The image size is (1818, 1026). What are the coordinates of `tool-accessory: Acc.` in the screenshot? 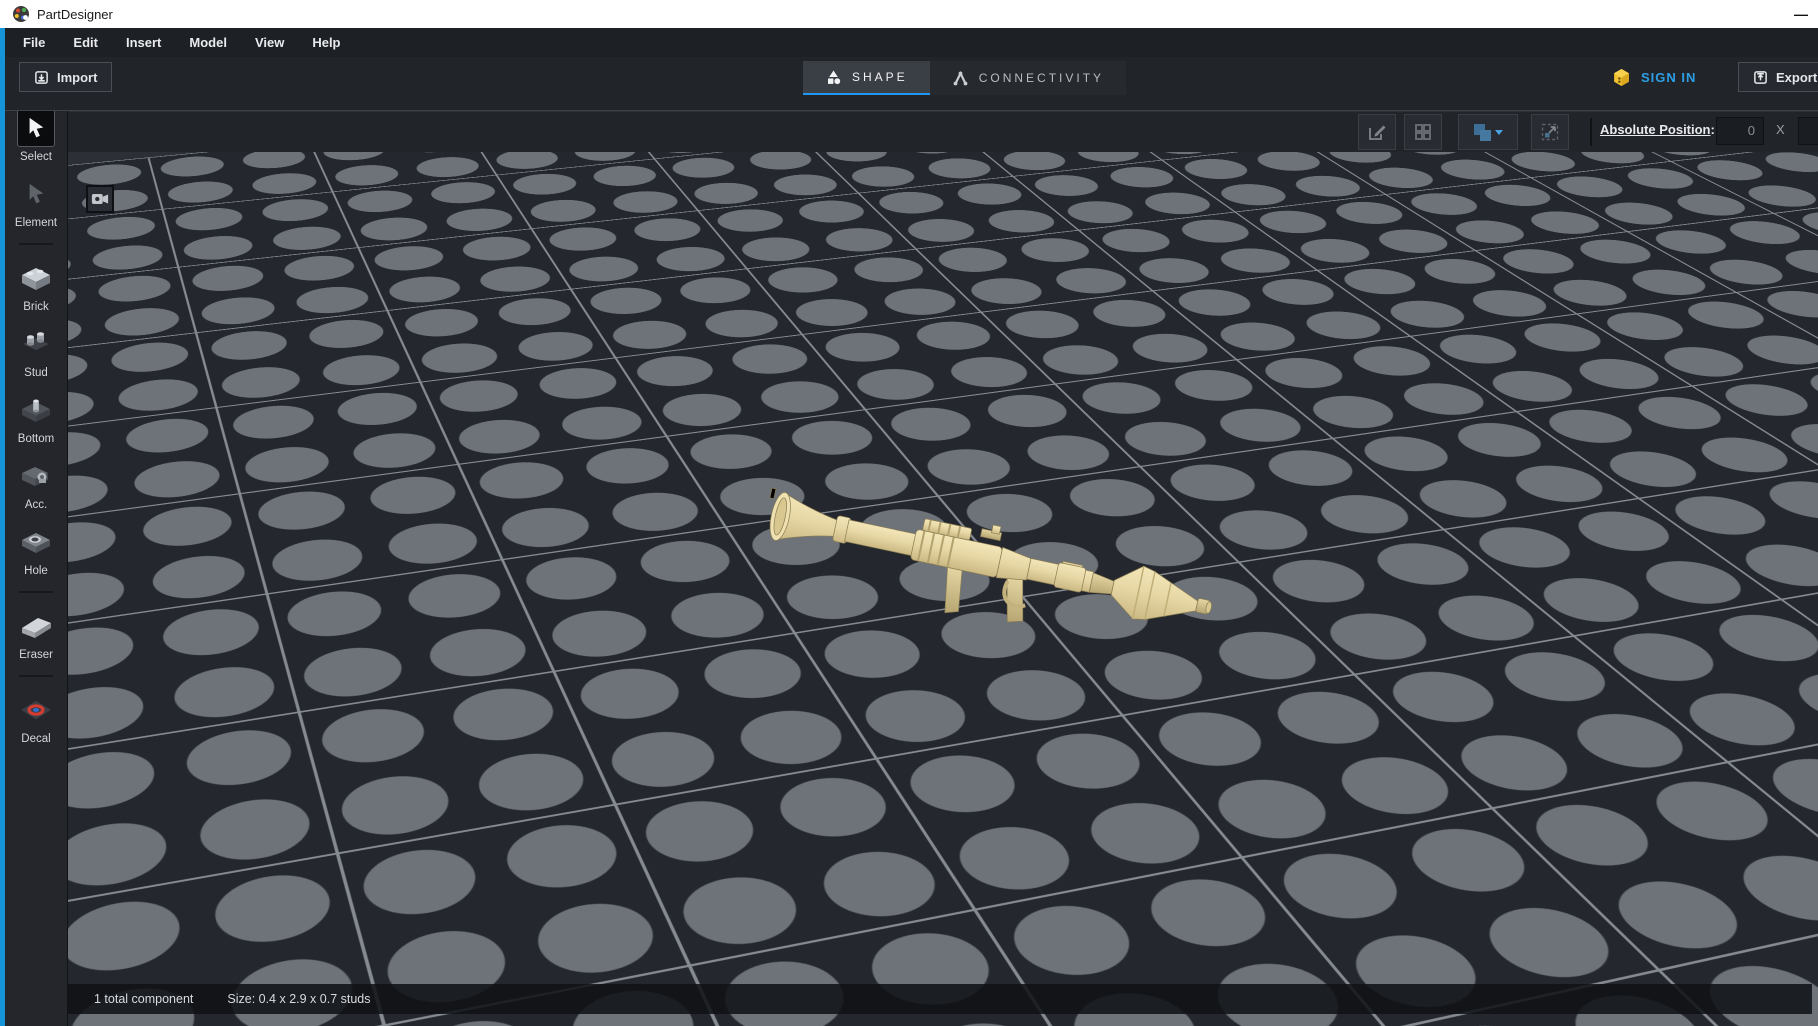 It's located at (36, 484).